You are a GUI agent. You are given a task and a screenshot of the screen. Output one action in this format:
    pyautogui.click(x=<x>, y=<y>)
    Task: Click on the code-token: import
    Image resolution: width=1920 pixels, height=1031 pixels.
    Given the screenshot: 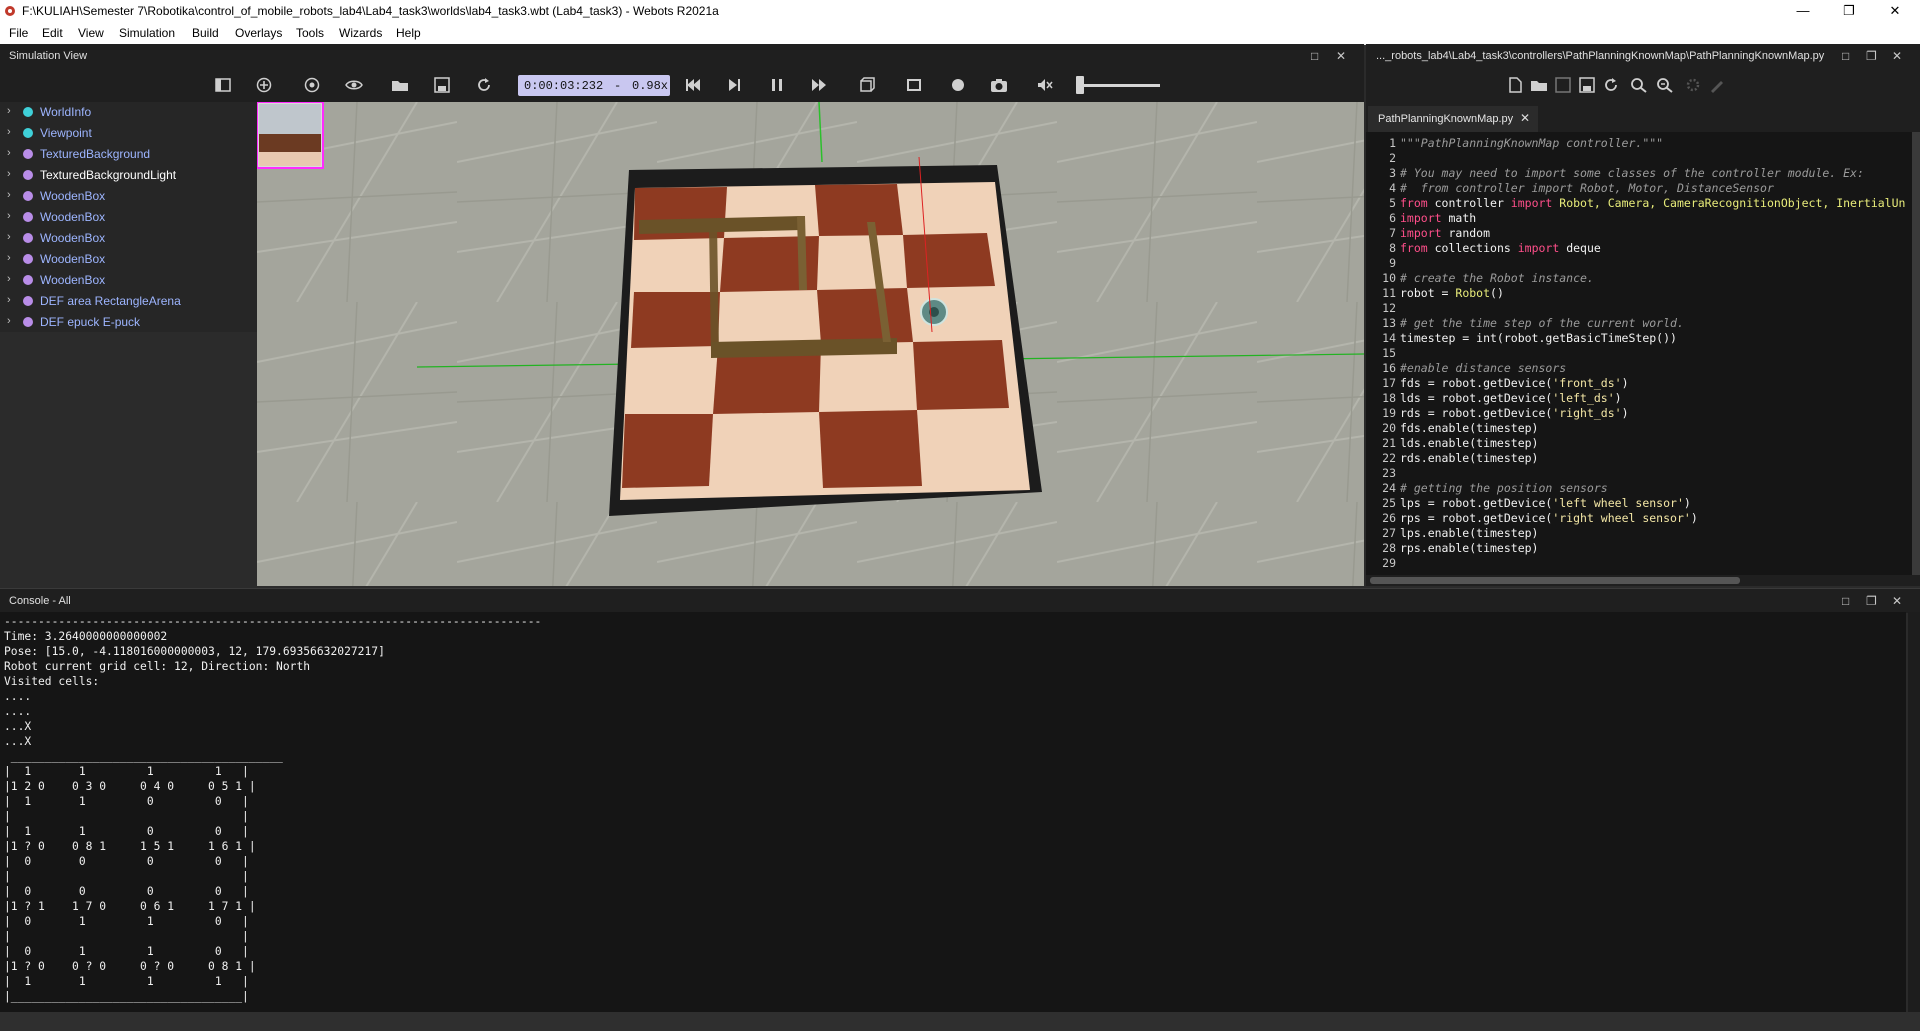 What is the action you would take?
    pyautogui.click(x=1421, y=233)
    